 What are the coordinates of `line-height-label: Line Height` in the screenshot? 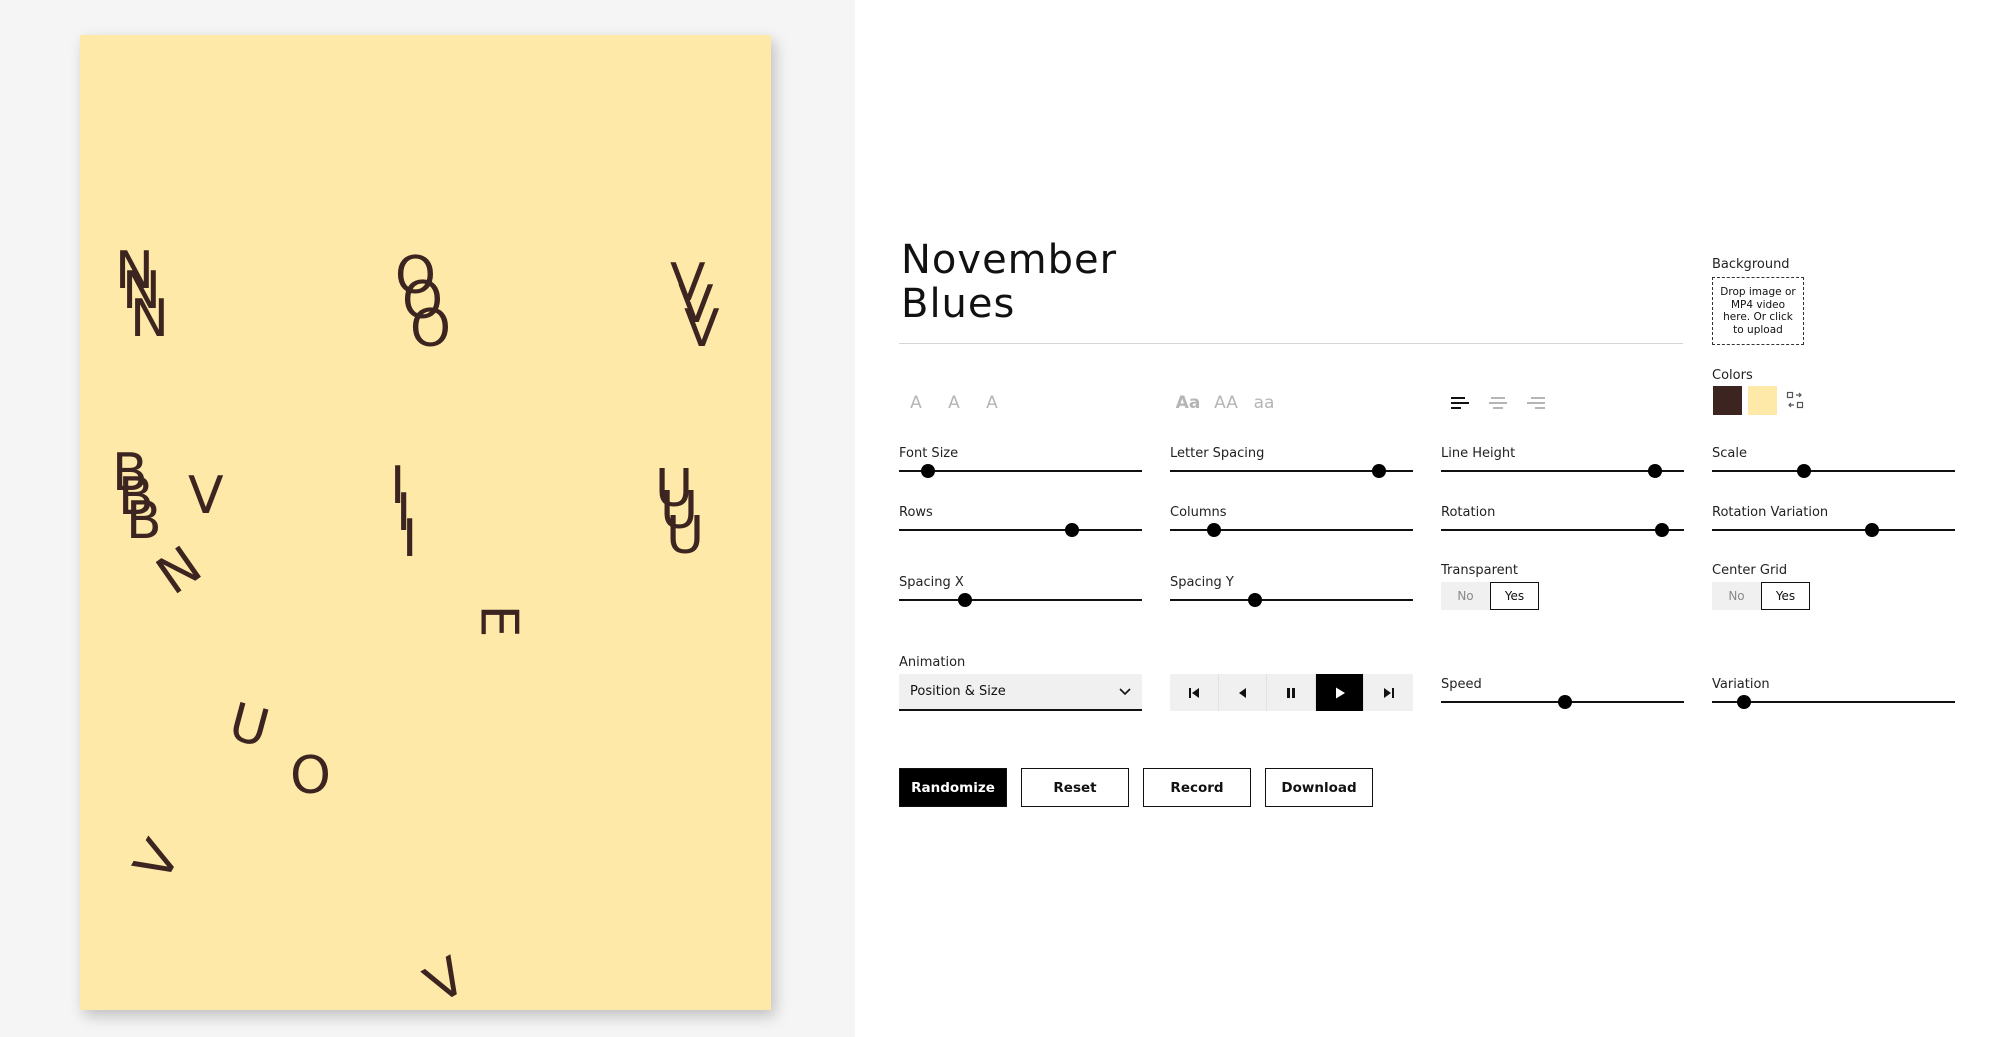 It's located at (1478, 453).